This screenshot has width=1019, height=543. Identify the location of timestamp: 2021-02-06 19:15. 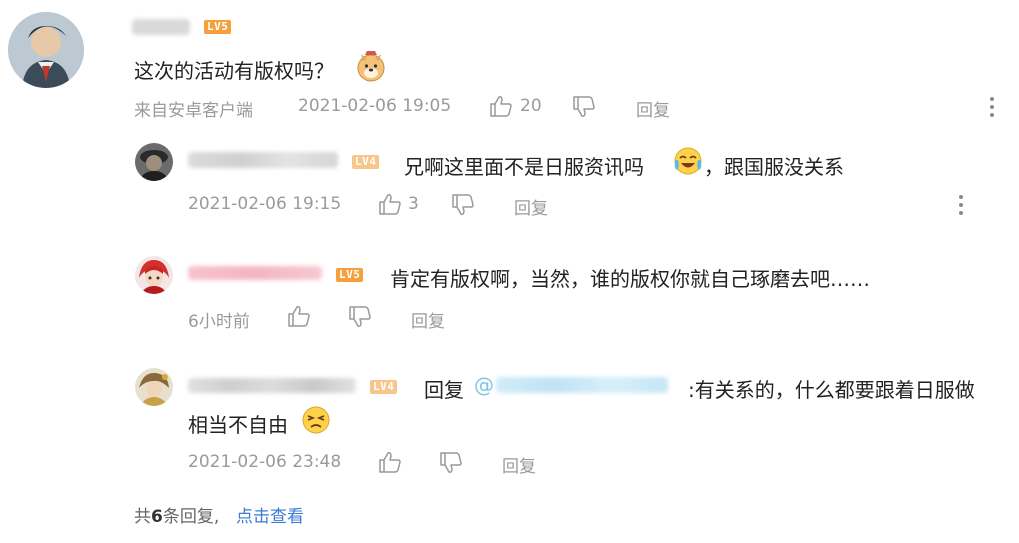
(265, 204).